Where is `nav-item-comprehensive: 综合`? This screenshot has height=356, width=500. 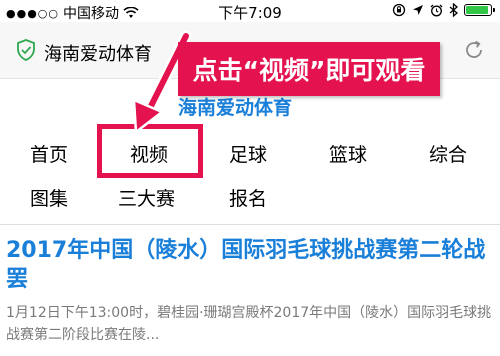 nav-item-comprehensive: 综合 is located at coordinates (448, 155).